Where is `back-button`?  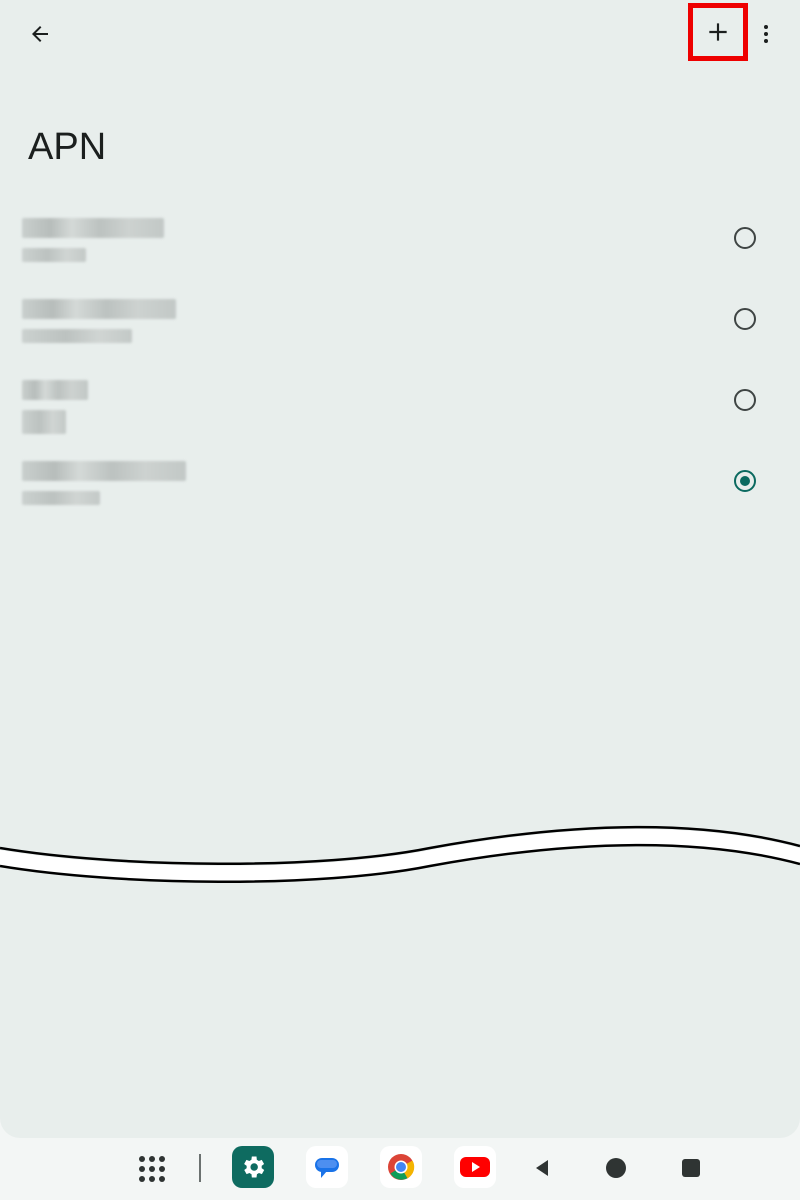 back-button is located at coordinates (40, 34).